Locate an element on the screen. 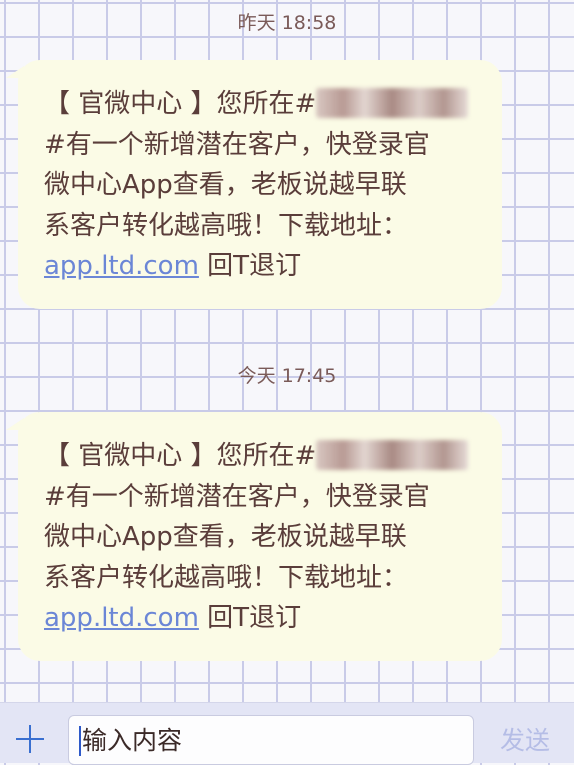 This screenshot has width=574, height=765. message-timestamp: 昨天 18:58 is located at coordinates (287, 23).